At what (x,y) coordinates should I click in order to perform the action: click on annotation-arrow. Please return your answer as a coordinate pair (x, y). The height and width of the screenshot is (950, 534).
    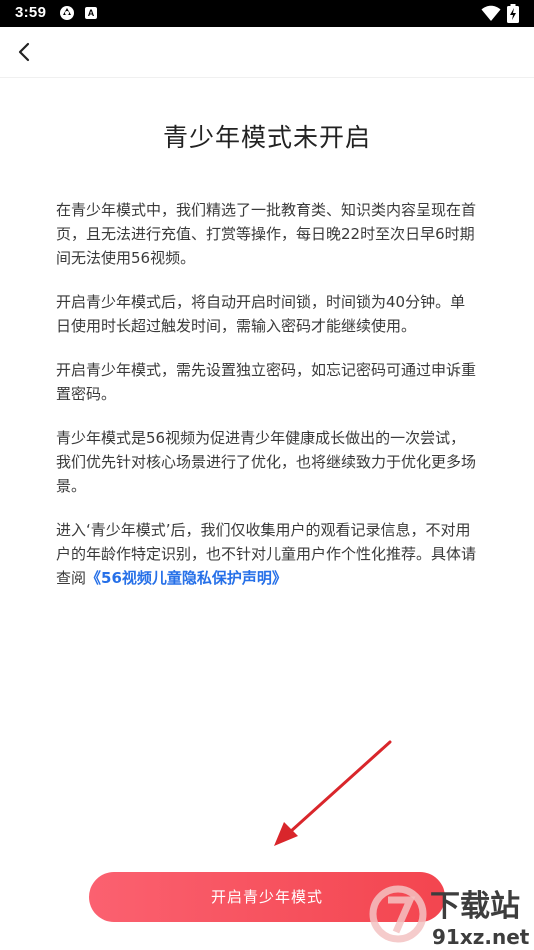
    Looking at the image, I should click on (333, 793).